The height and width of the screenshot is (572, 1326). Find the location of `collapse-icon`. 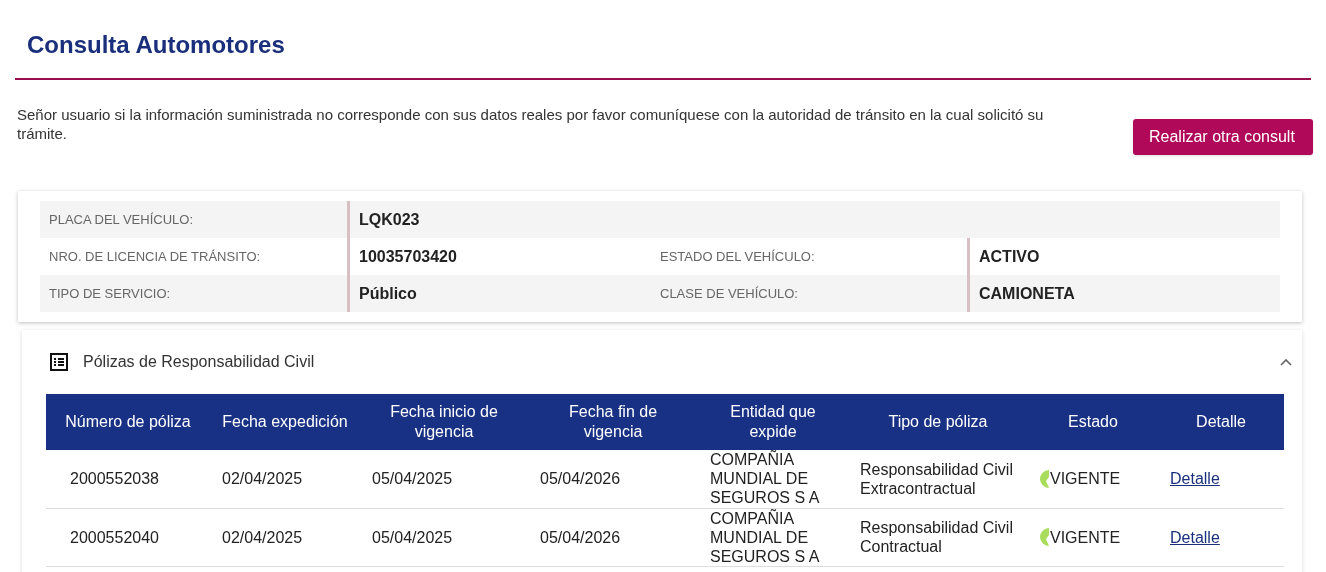

collapse-icon is located at coordinates (1286, 362).